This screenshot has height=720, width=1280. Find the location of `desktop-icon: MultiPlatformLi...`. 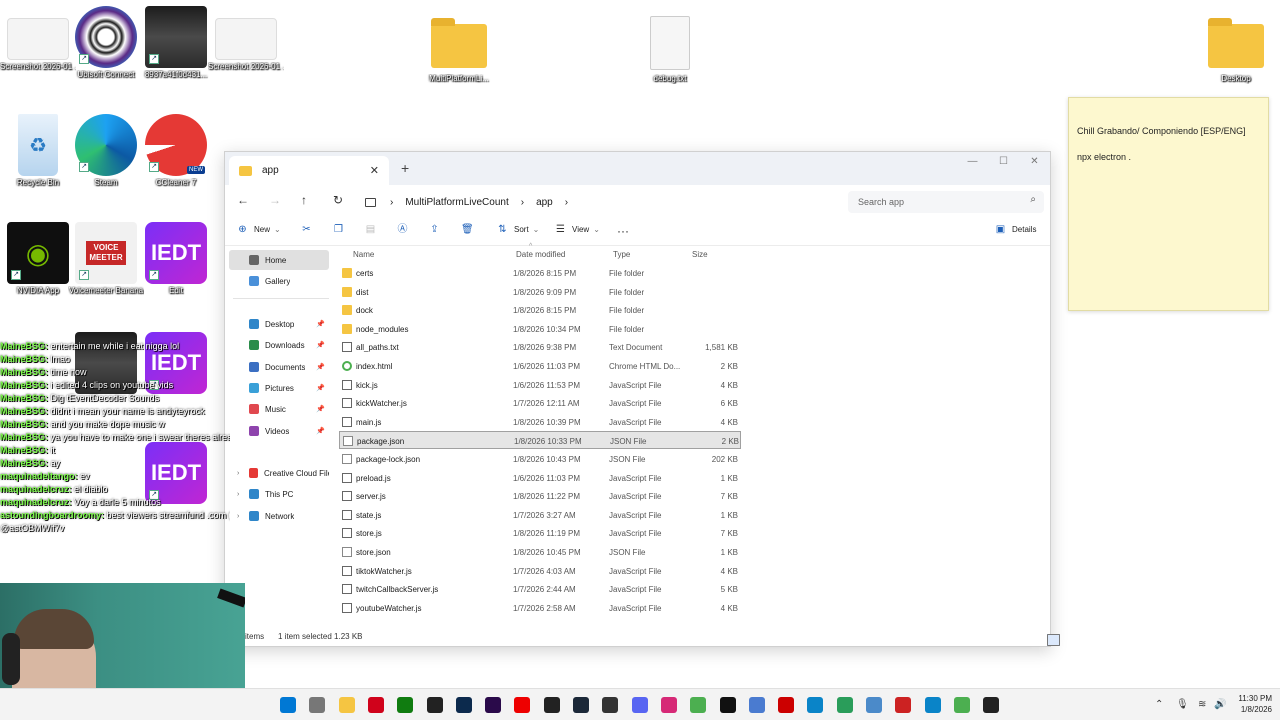

desktop-icon: MultiPlatformLi... is located at coordinates (459, 47).